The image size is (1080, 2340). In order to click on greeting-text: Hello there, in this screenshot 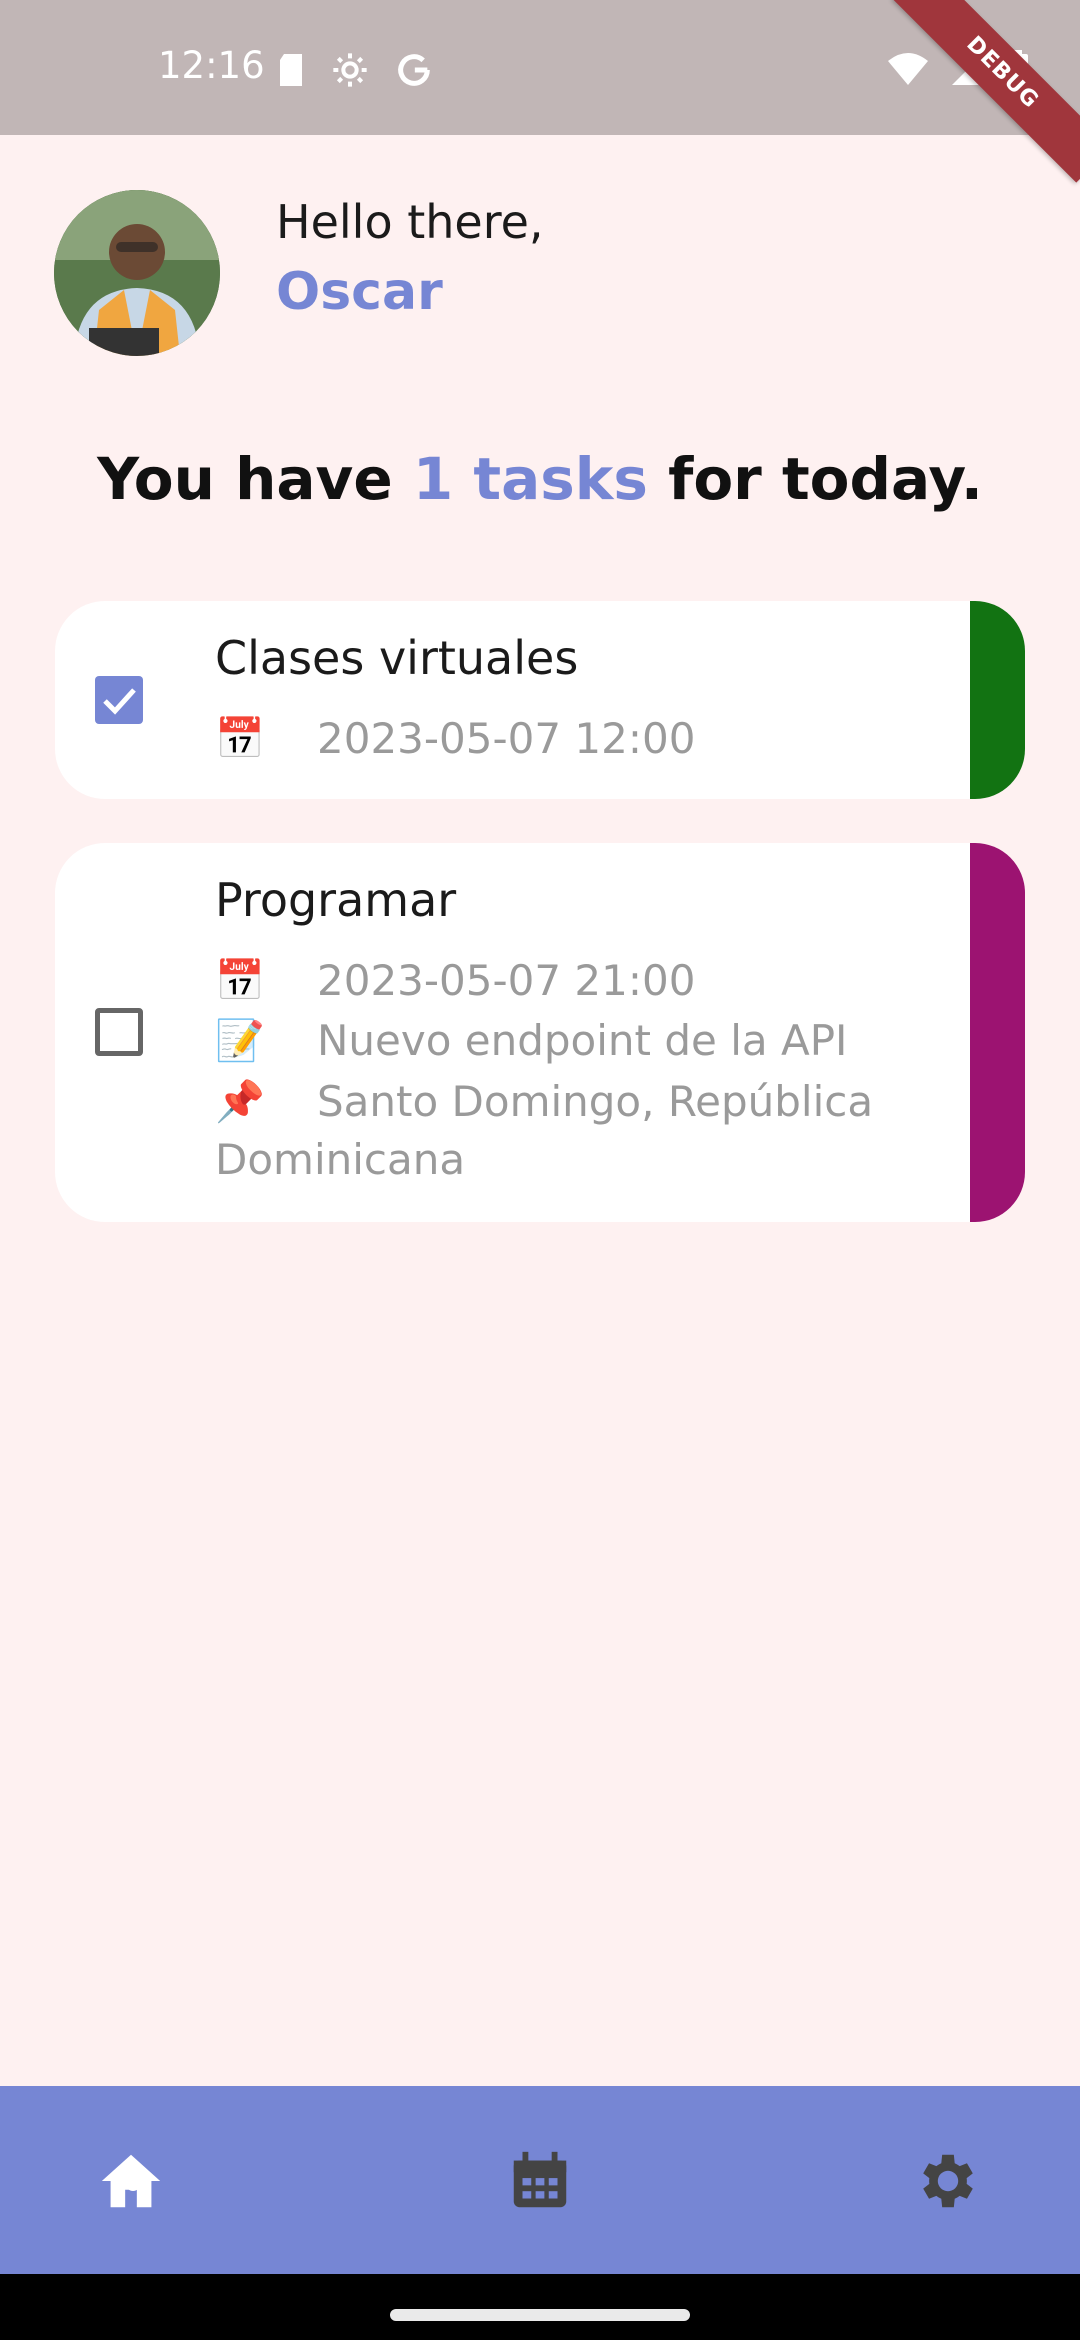, I will do `click(410, 222)`.